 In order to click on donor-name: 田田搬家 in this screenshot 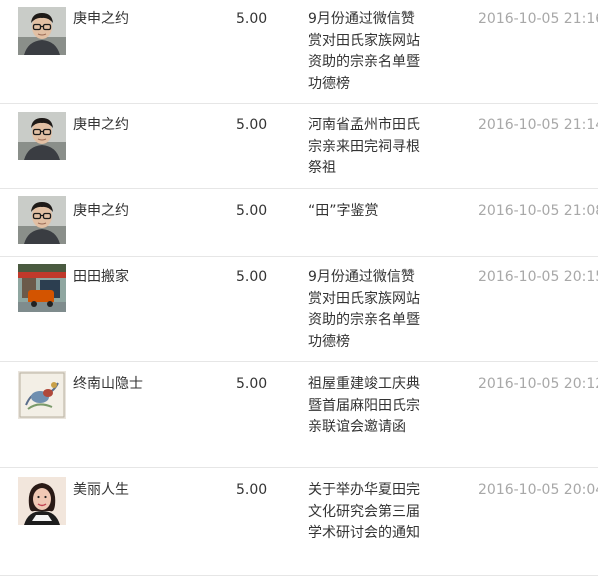, I will do `click(101, 277)`.